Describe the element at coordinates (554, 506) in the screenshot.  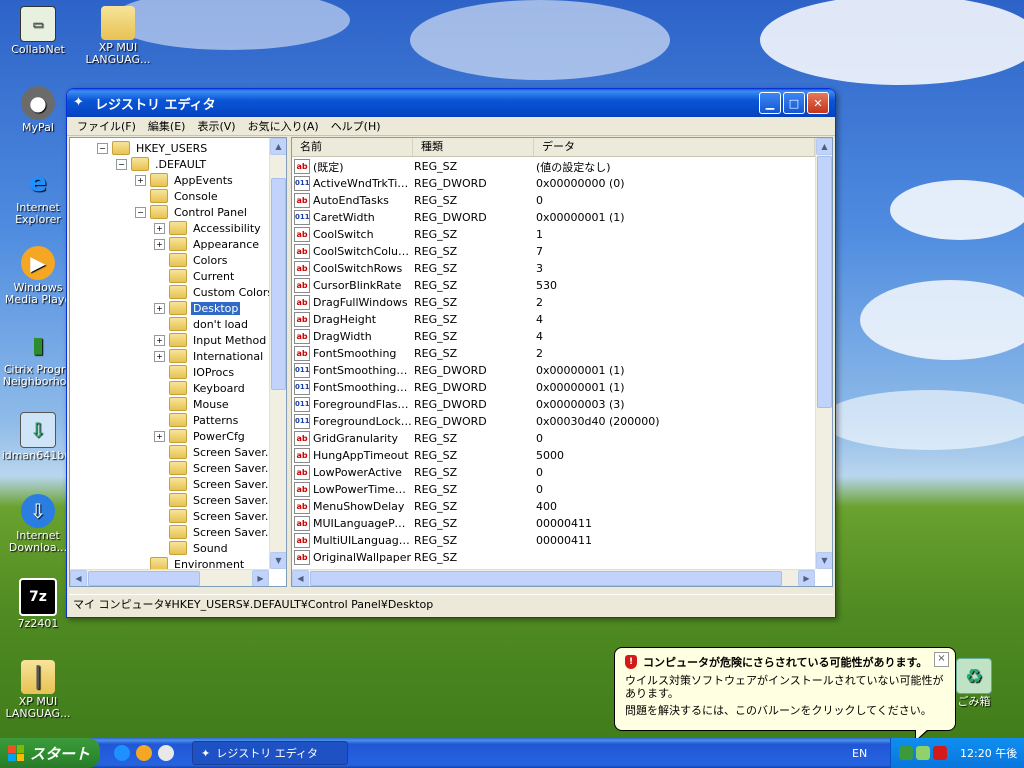
I see `value-row: ab MenuShowDelay REG_SZ 400` at that location.